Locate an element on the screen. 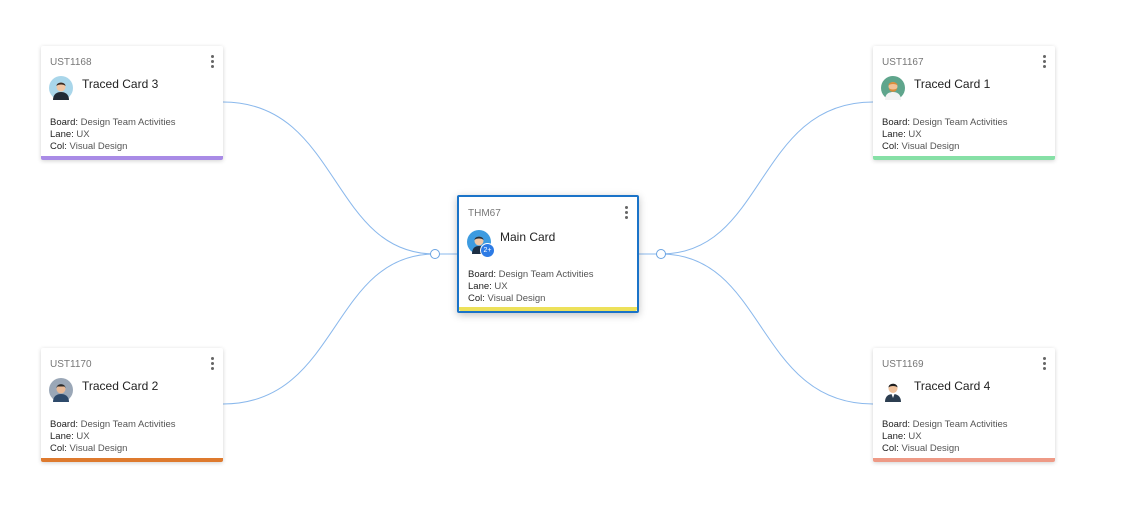  card-title: Traced Card 3 is located at coordinates (120, 84).